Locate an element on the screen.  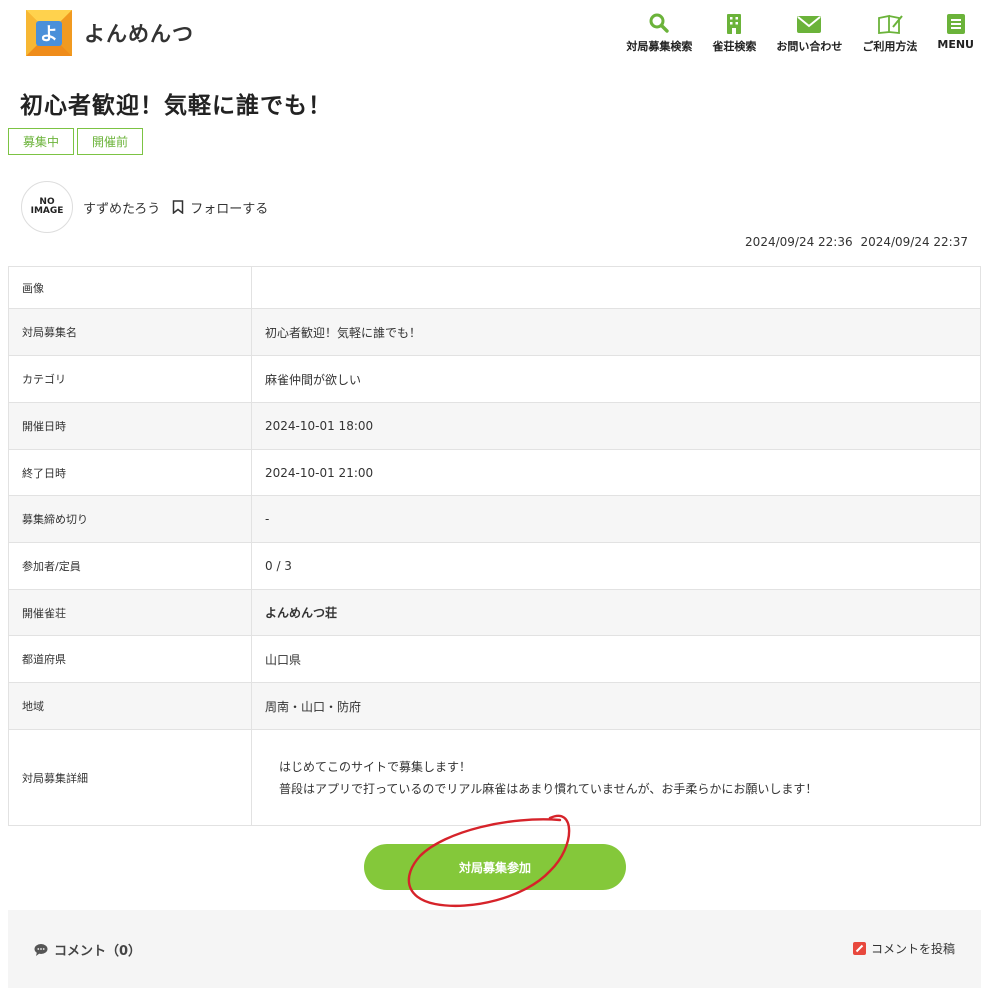
menu-icon is located at coordinates (955, 24).